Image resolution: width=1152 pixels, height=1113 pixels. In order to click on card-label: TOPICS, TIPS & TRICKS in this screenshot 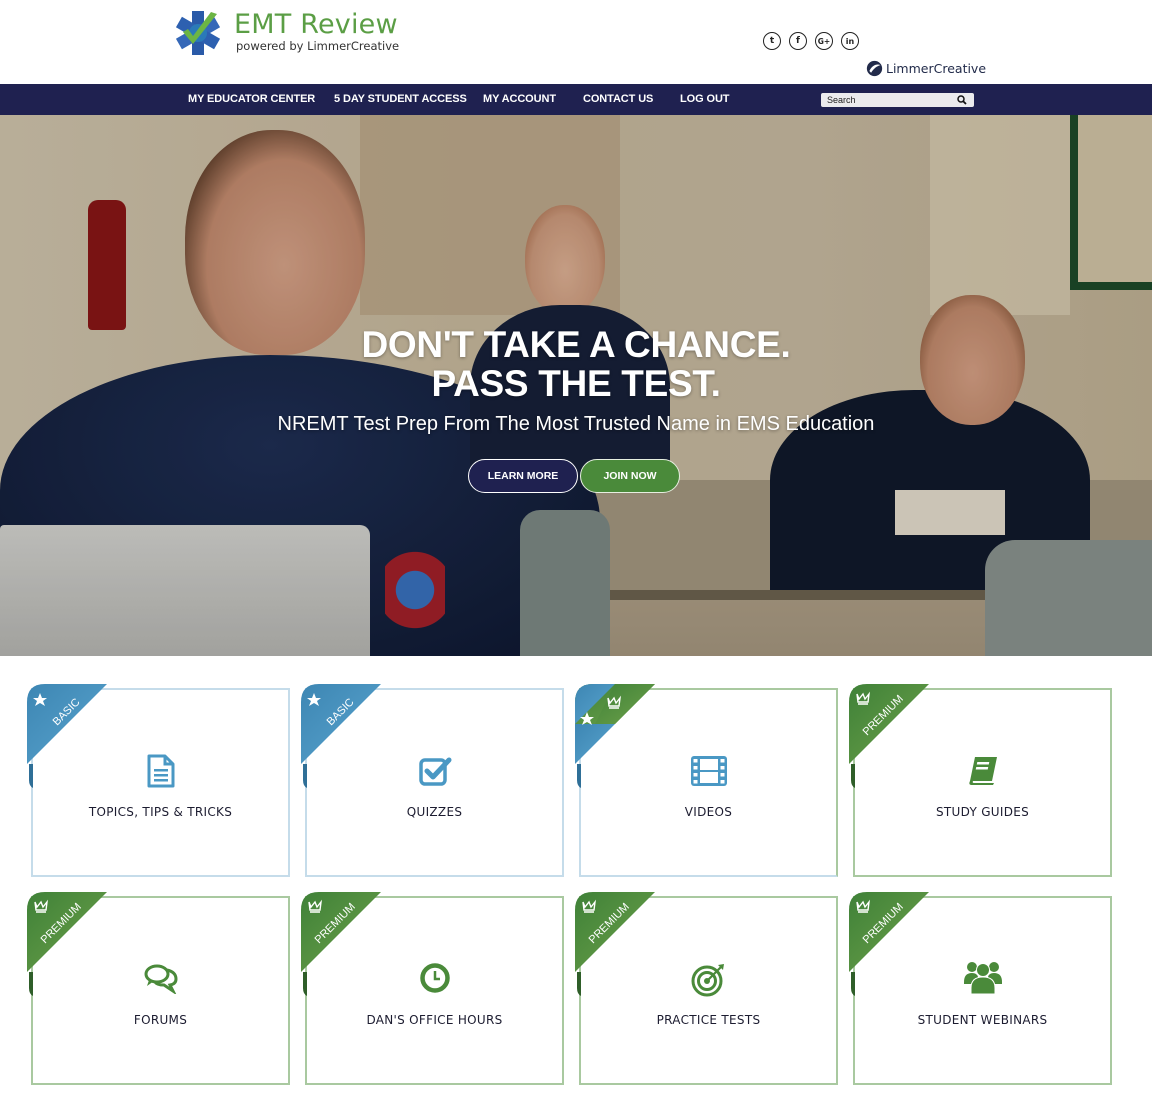, I will do `click(160, 812)`.